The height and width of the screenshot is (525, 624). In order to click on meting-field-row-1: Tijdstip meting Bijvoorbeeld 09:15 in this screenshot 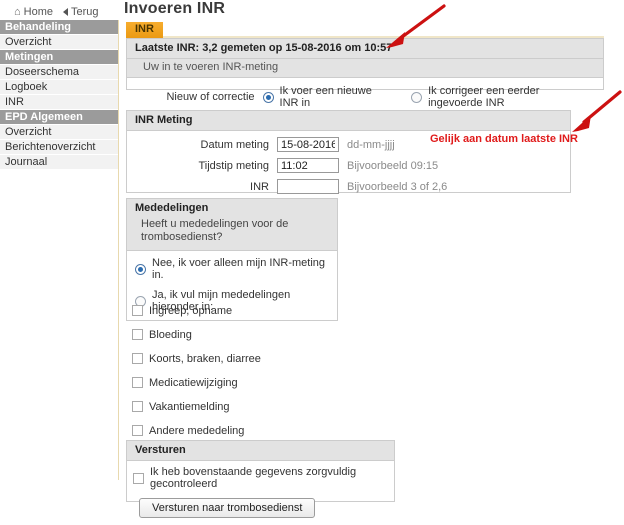, I will do `click(348, 165)`.